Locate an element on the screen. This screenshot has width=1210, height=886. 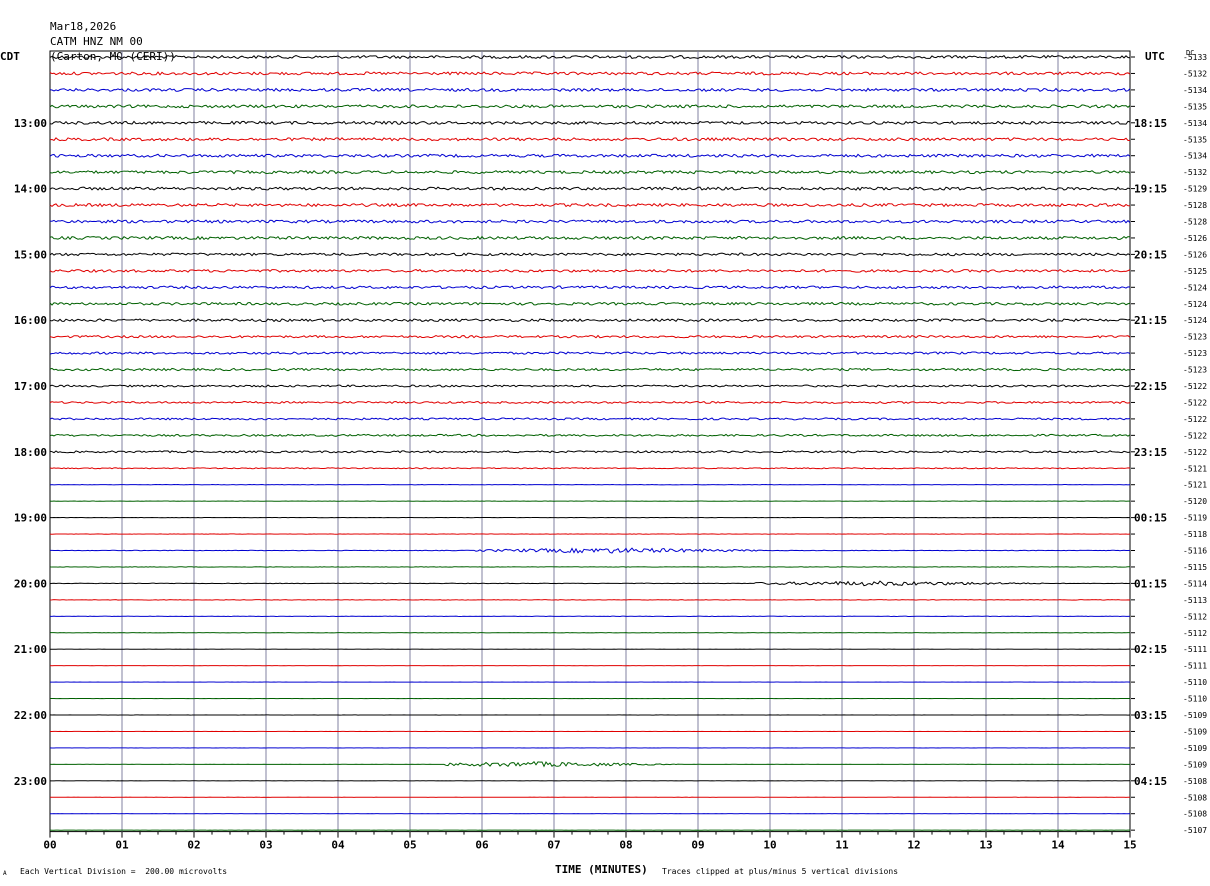
left-hour-label: 21:00 is located at coordinates (30, 649).